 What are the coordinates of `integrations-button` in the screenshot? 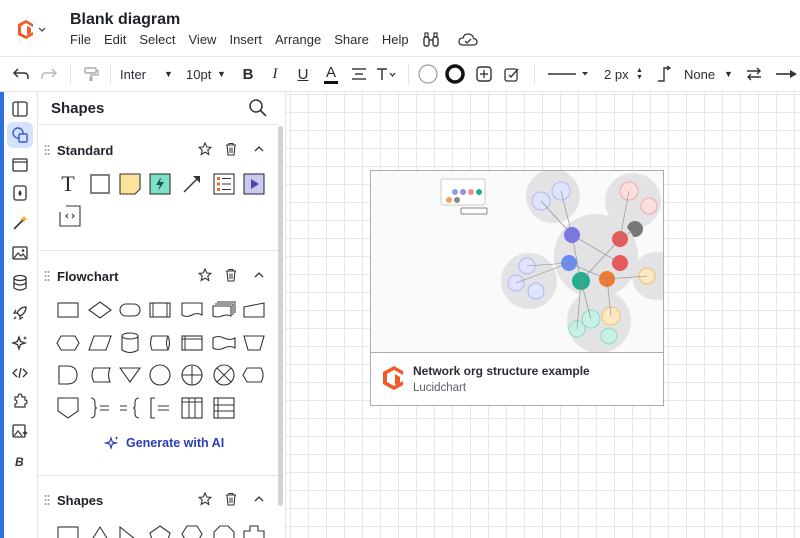 It's located at (20, 401).